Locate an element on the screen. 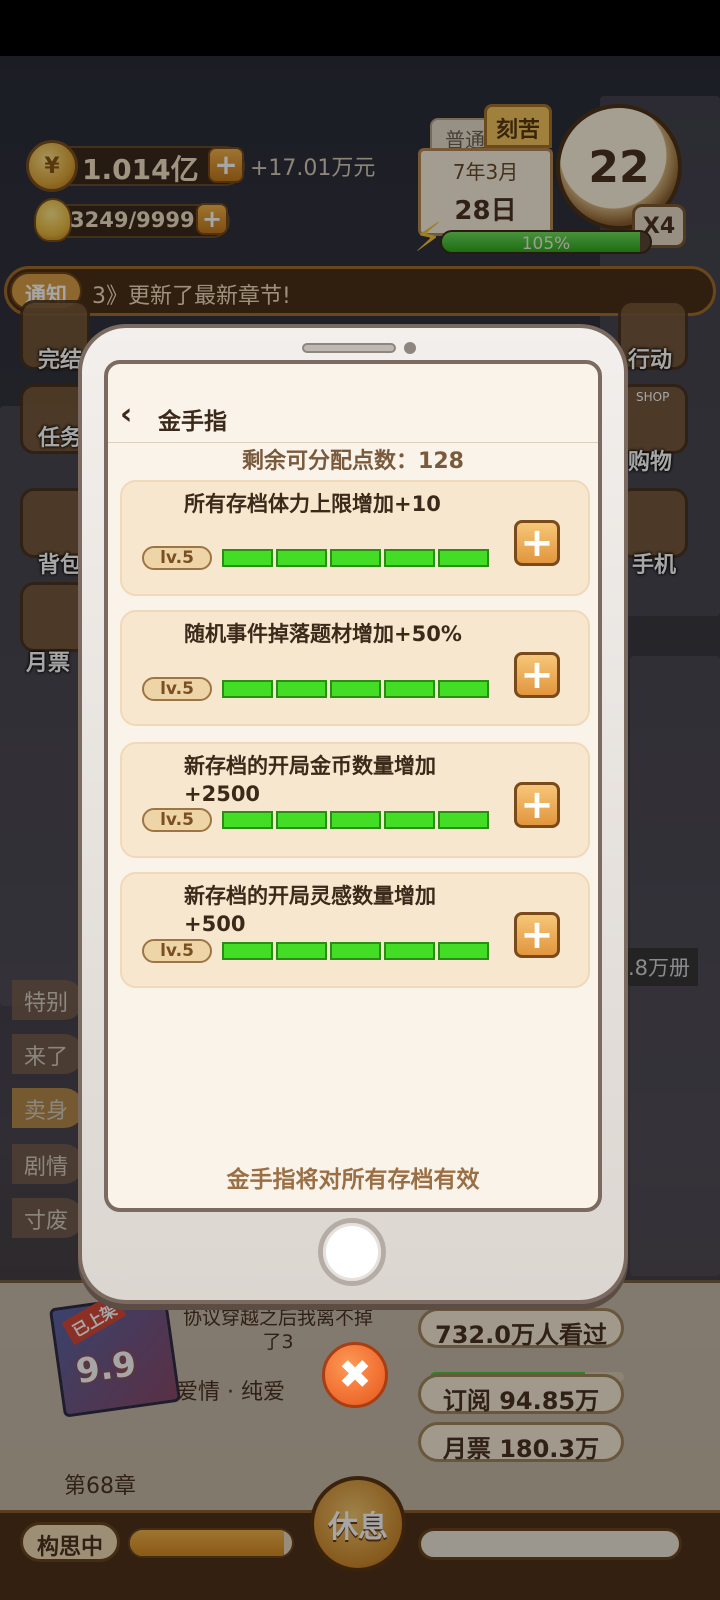 This screenshot has width=720, height=1600. modal-footer-note: 金手指将对所有存档有效 is located at coordinates (353, 1180).